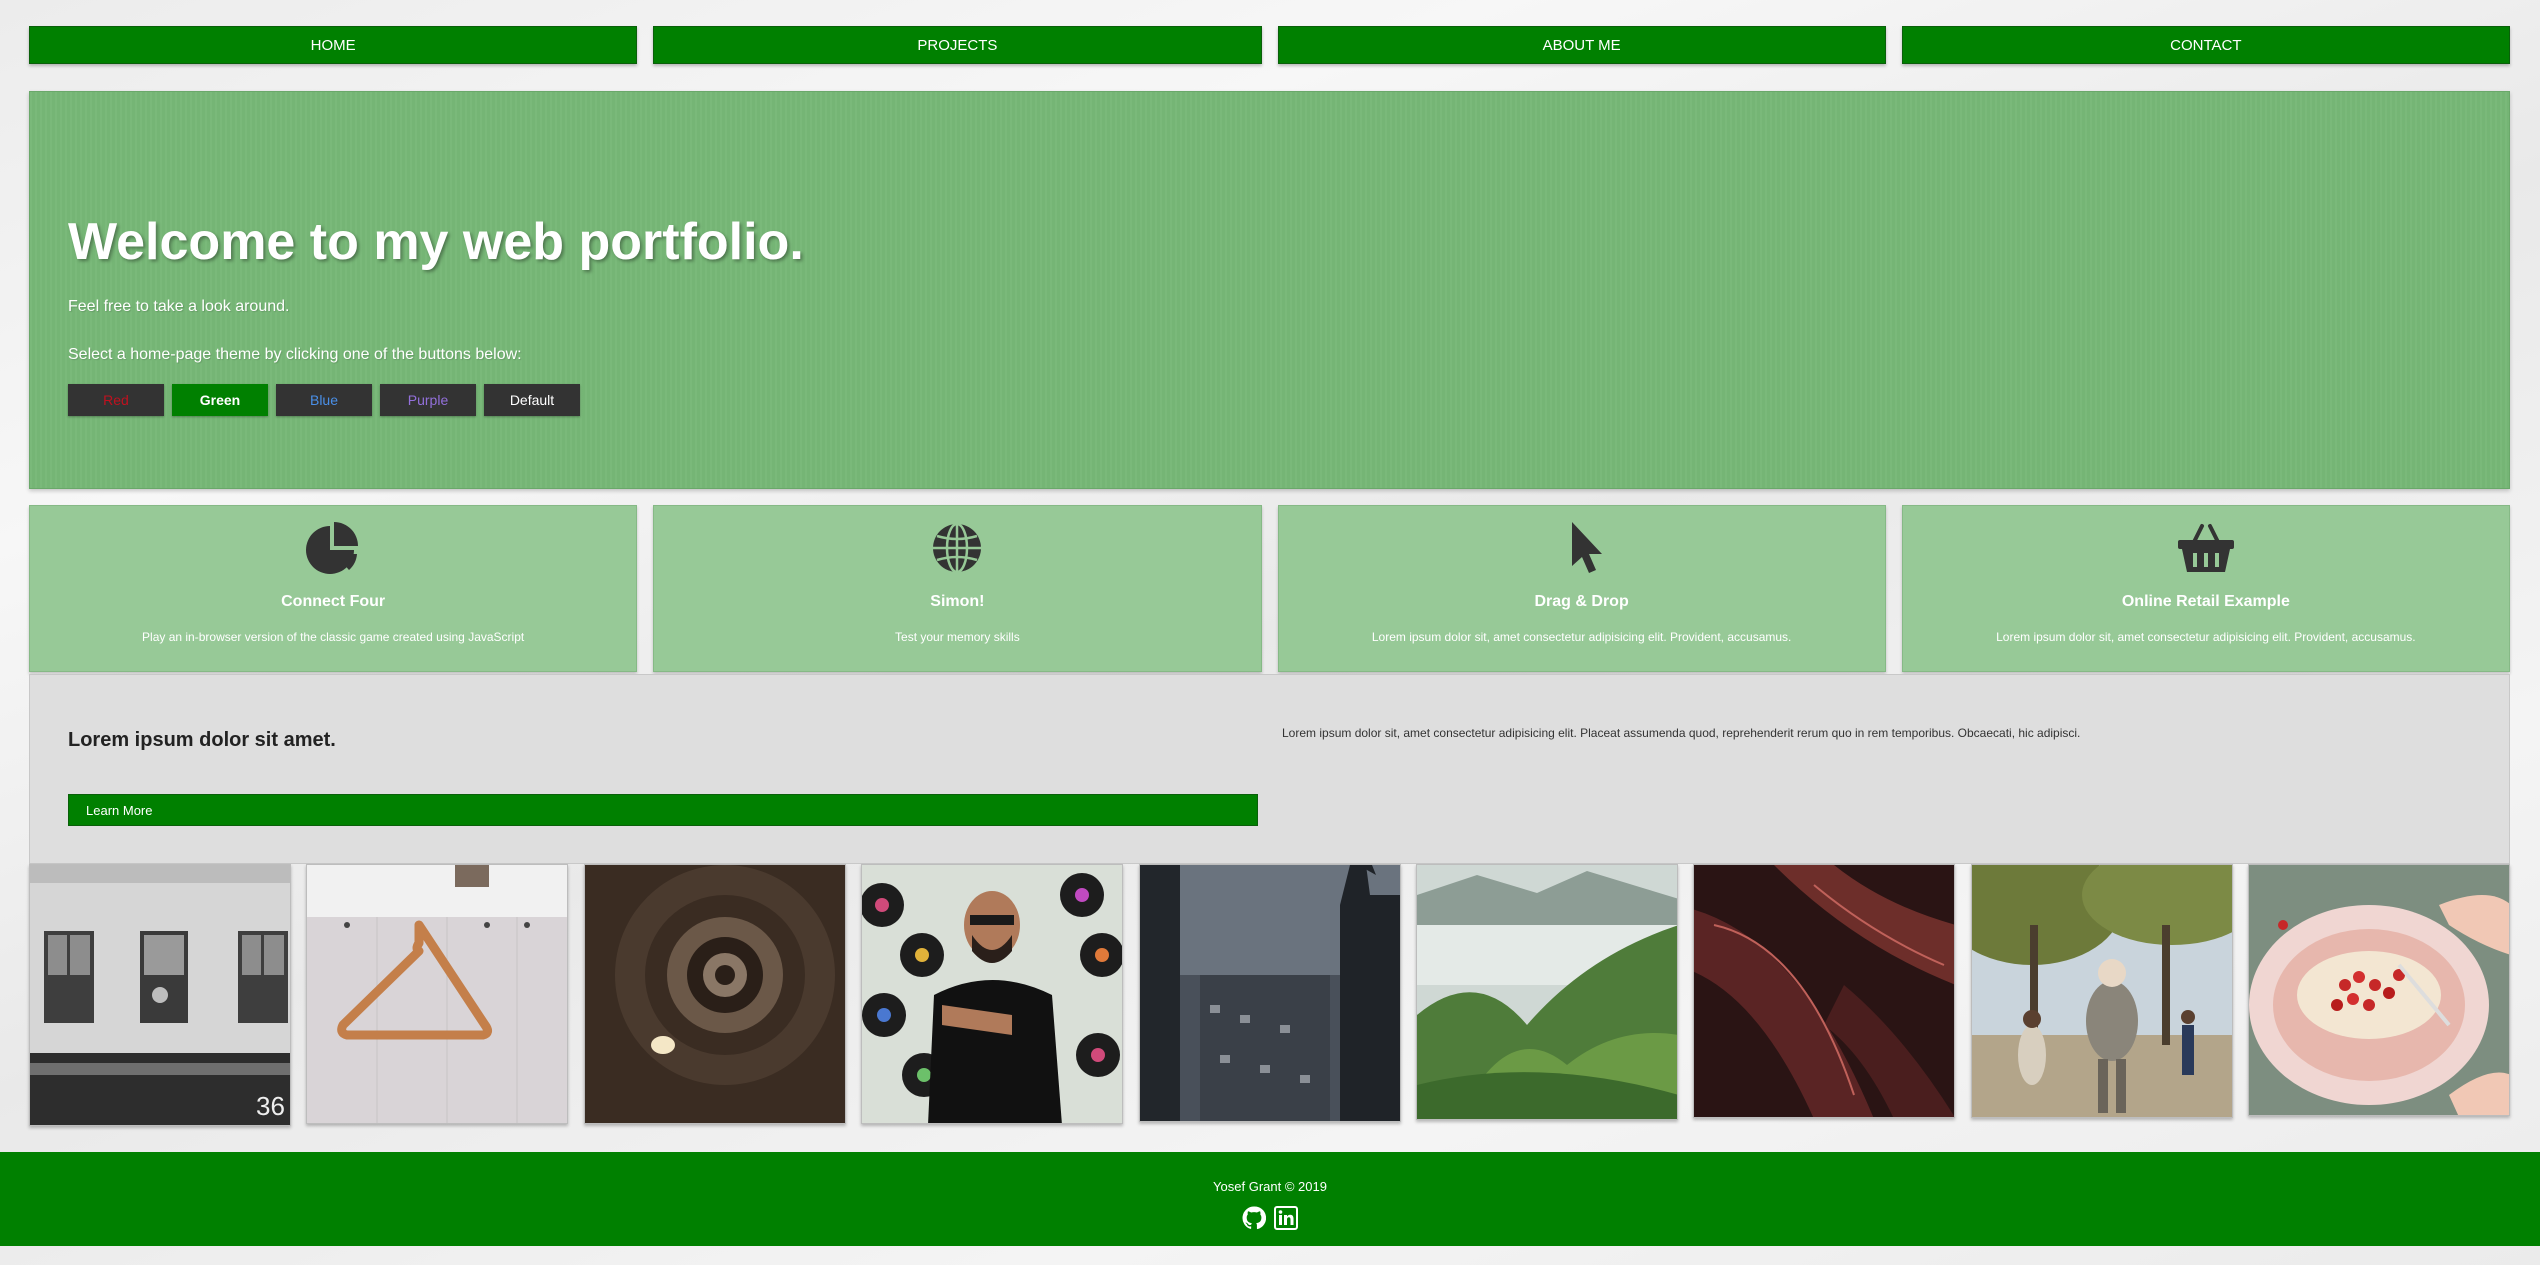  What do you see at coordinates (1582, 550) in the screenshot?
I see `cursor-icon` at bounding box center [1582, 550].